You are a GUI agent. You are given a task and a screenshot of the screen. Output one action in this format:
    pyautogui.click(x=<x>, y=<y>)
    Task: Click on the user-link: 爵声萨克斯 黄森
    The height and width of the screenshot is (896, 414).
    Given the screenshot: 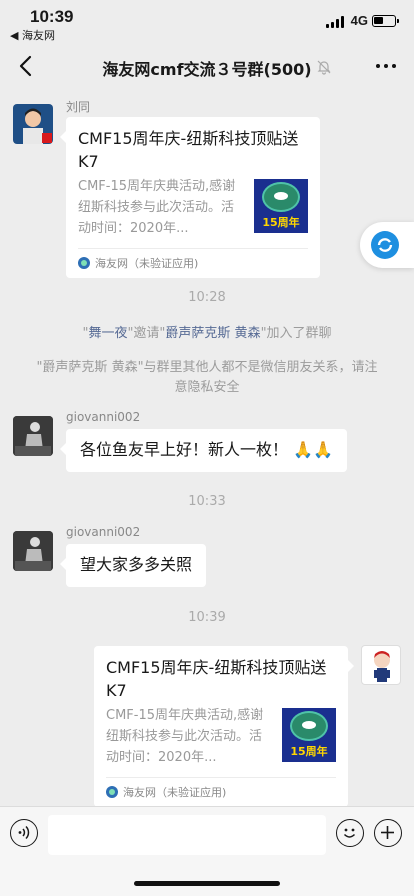 What is the action you would take?
    pyautogui.click(x=212, y=333)
    